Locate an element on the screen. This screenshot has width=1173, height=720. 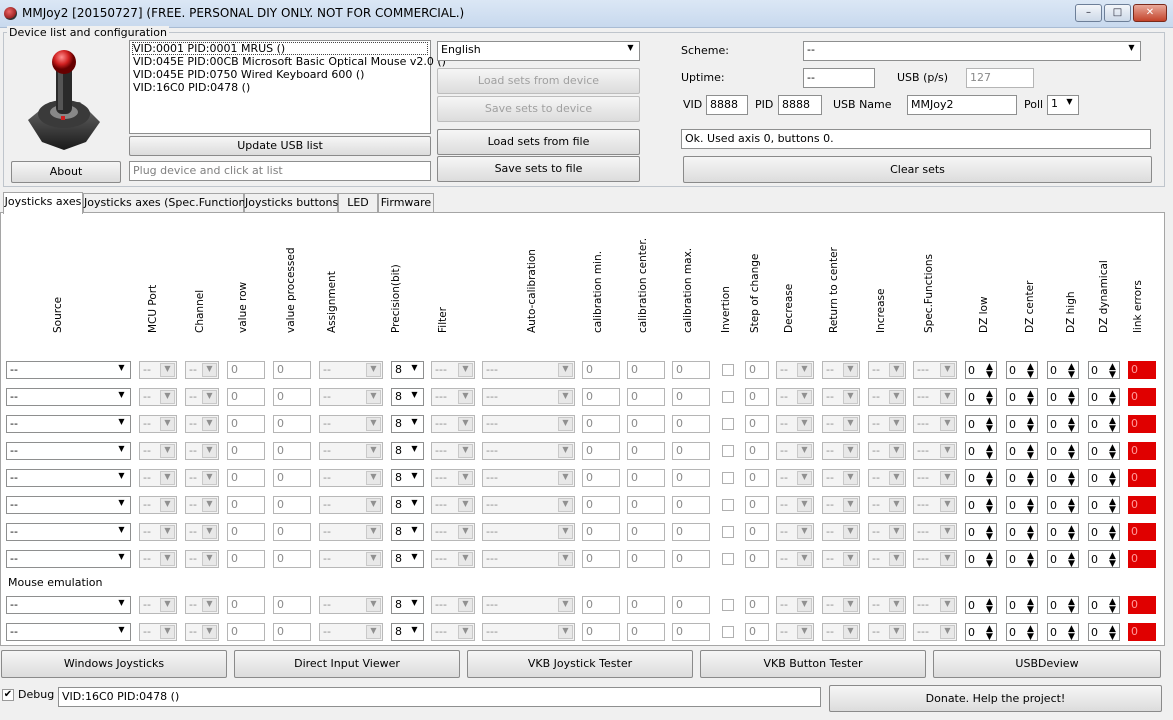
list-item: VID:0001 PID:0001 MRUS () is located at coordinates (209, 48).